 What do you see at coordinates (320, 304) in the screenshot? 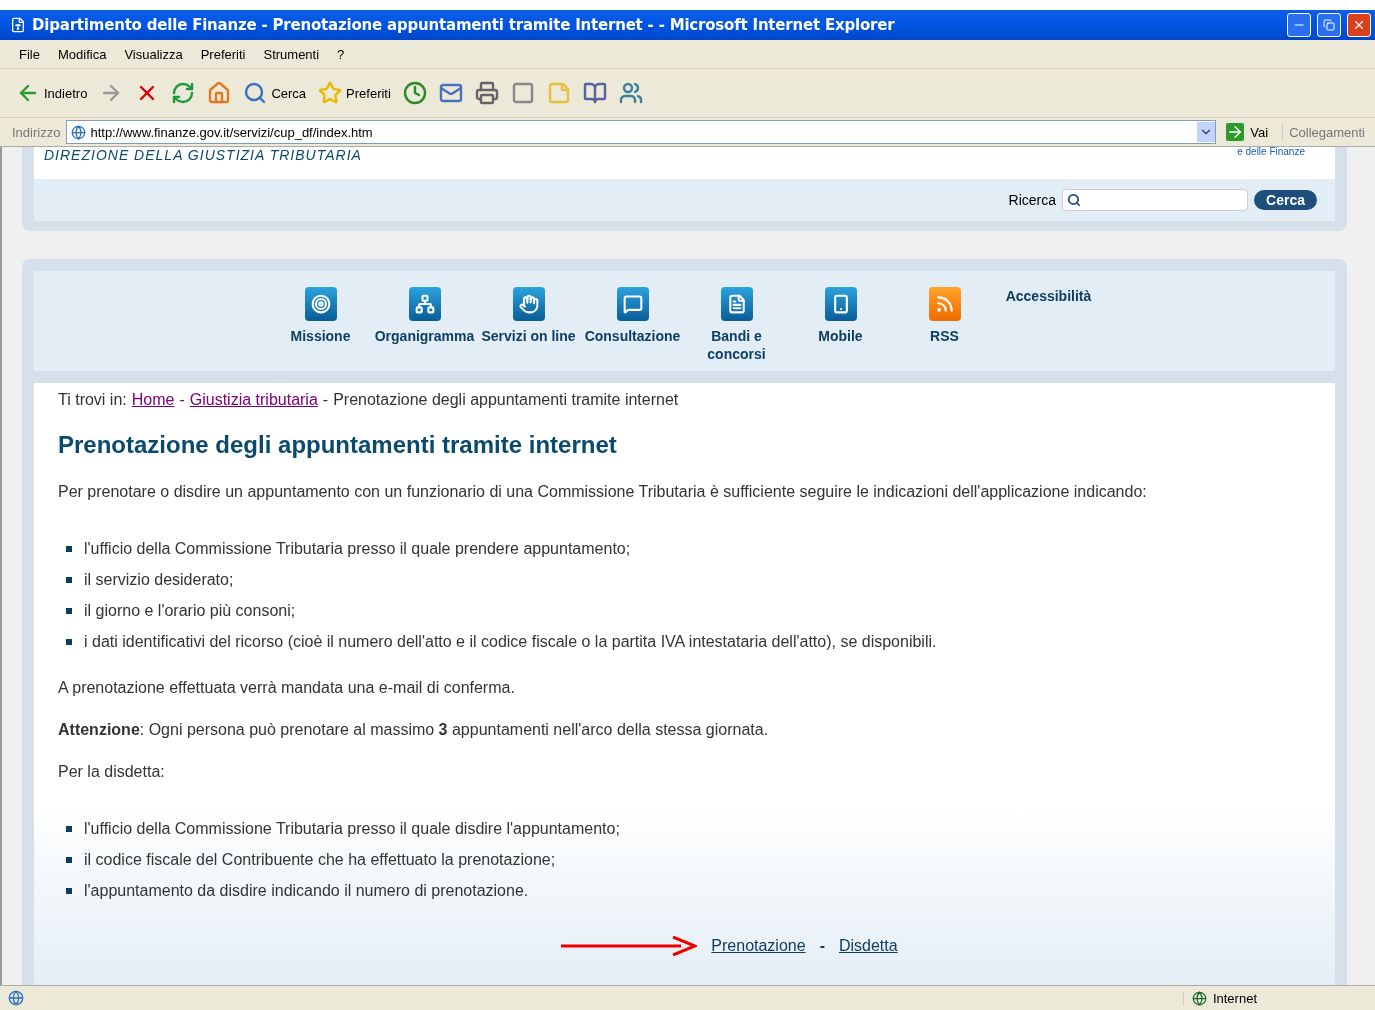
I see `target-icon` at bounding box center [320, 304].